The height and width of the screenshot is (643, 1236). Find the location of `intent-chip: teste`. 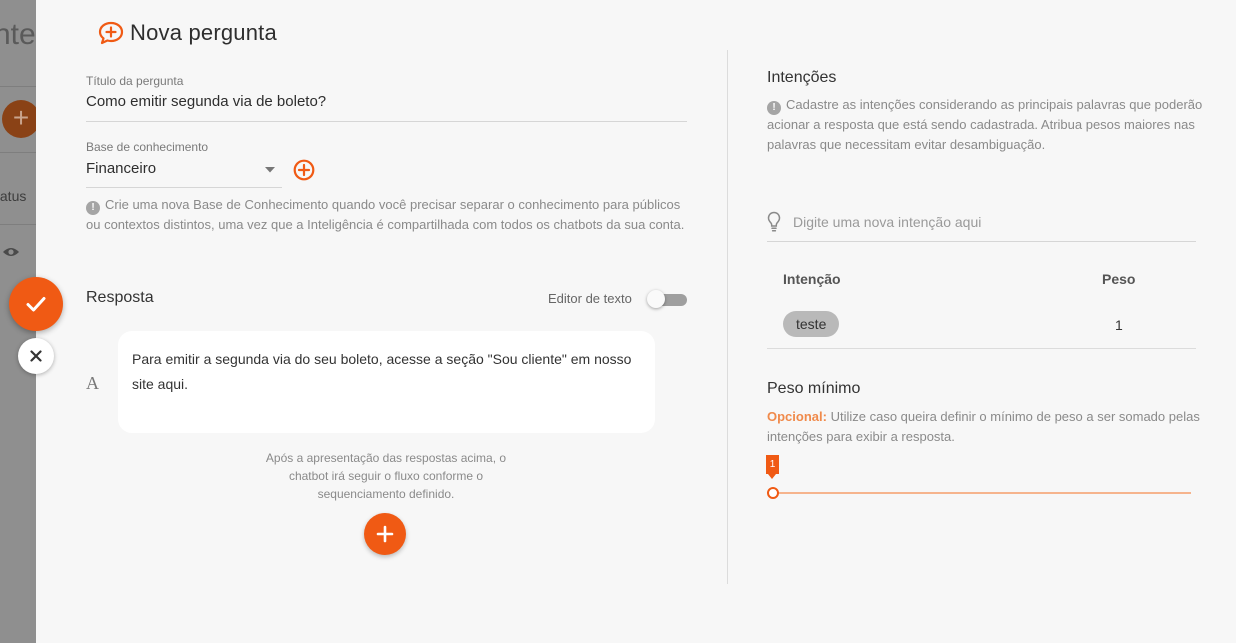

intent-chip: teste is located at coordinates (811, 324).